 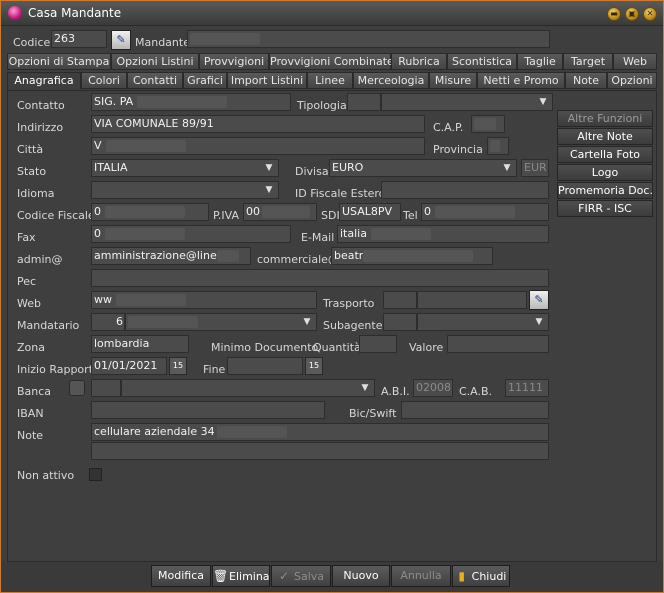 What do you see at coordinates (171, 256) in the screenshot?
I see `admin-field: amministrazione@line` at bounding box center [171, 256].